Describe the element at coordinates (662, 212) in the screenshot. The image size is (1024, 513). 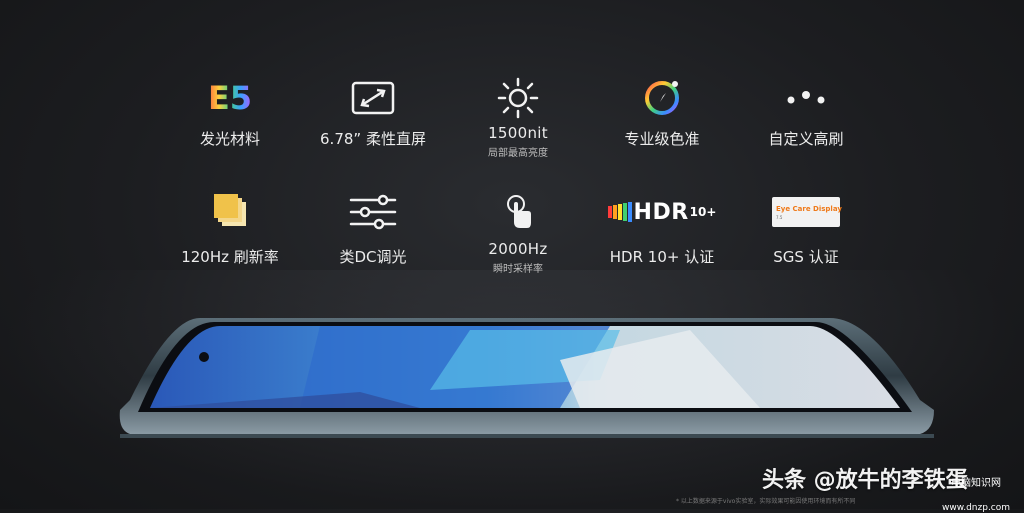
I see `hdr-logo-icon: HDR 10+` at that location.